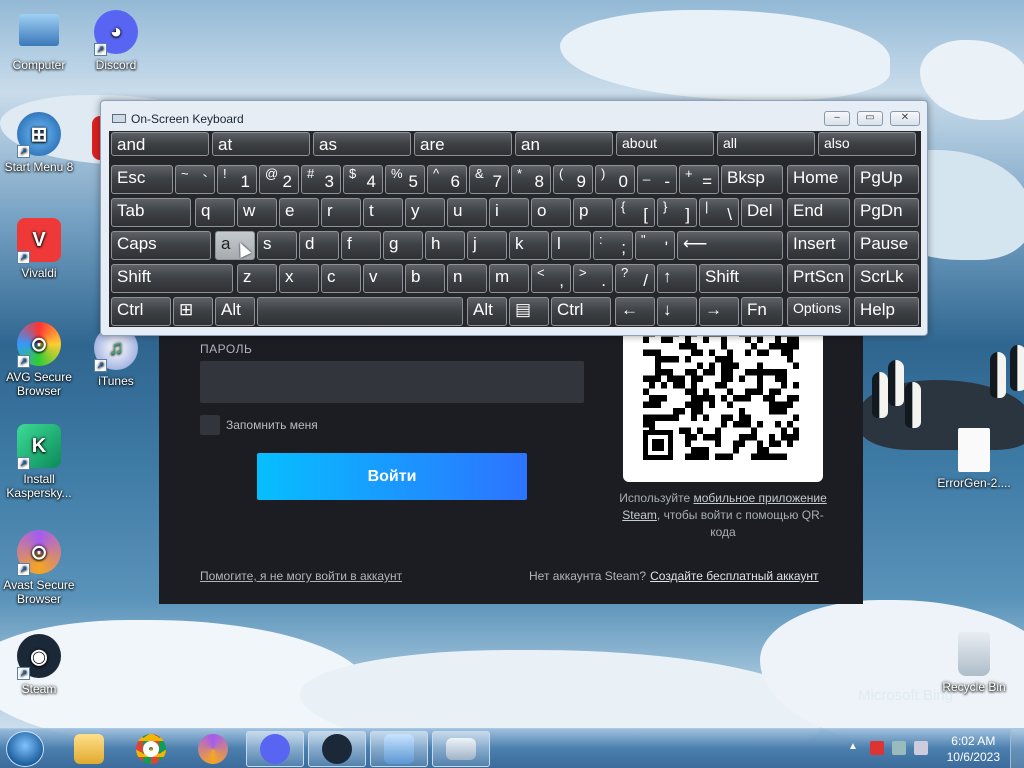 Image resolution: width=1024 pixels, height=768 pixels. I want to click on key-d: d, so click(319, 245).